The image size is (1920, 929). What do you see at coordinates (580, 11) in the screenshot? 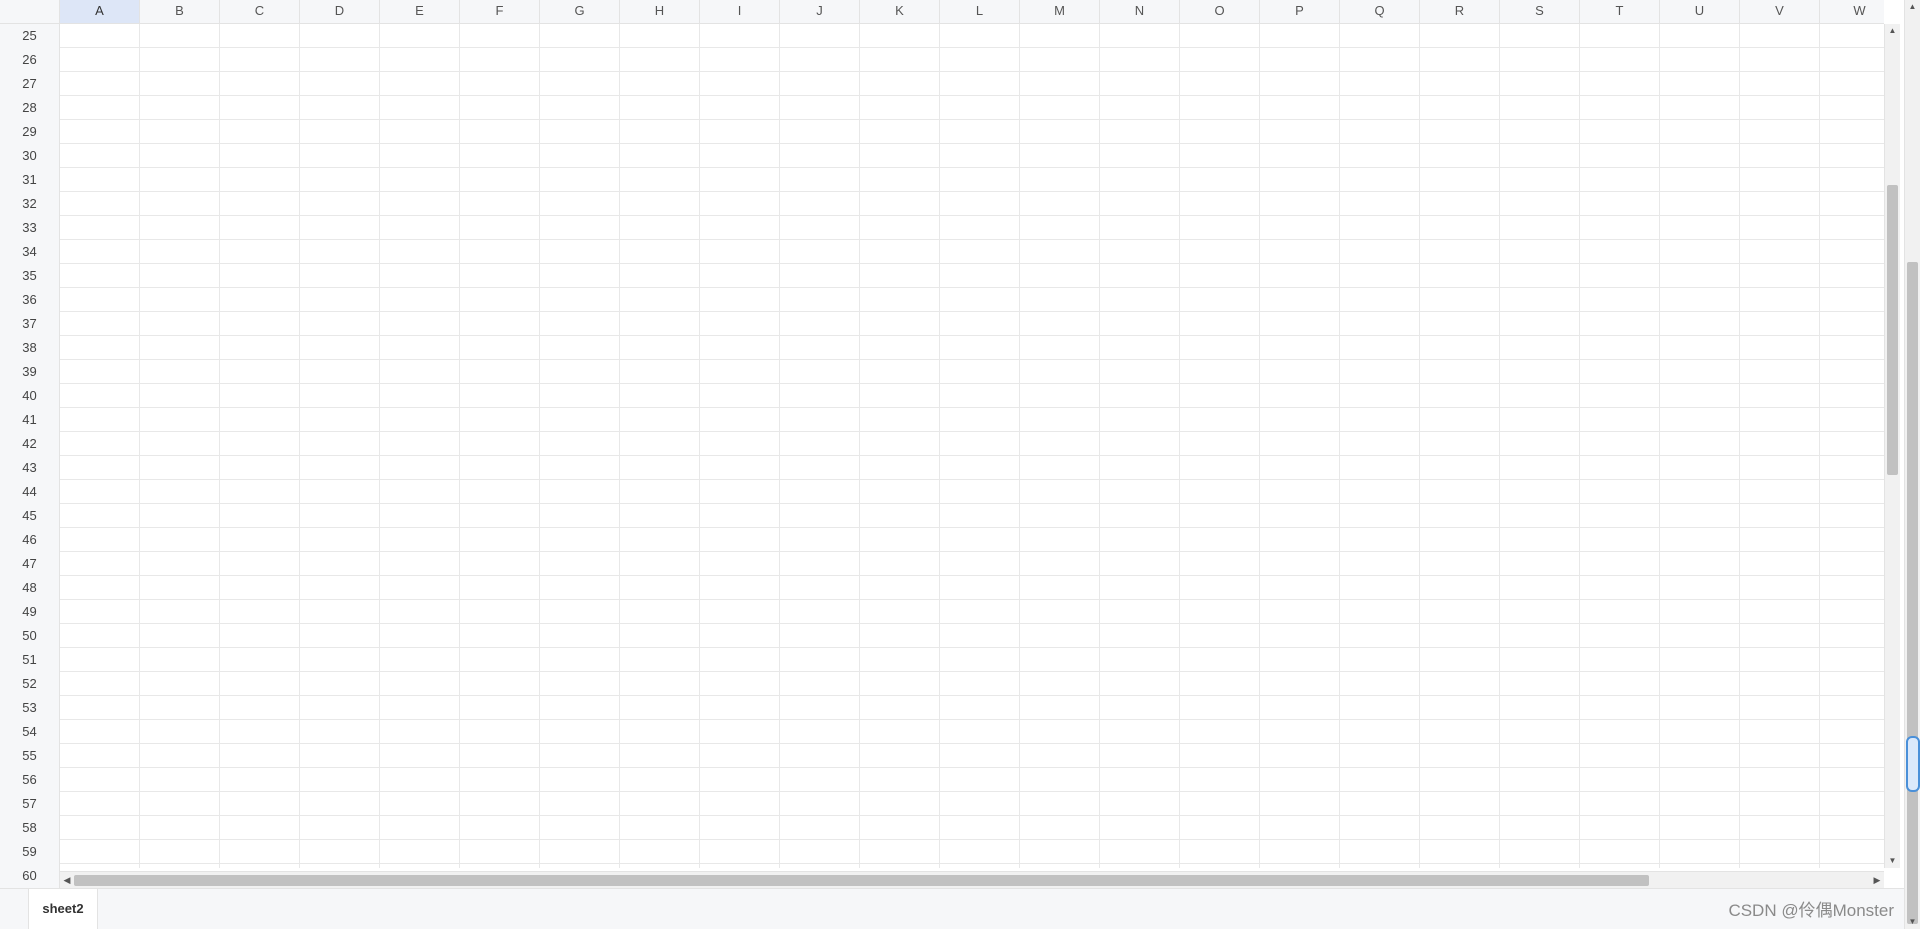
I see `column-header-g: G` at bounding box center [580, 11].